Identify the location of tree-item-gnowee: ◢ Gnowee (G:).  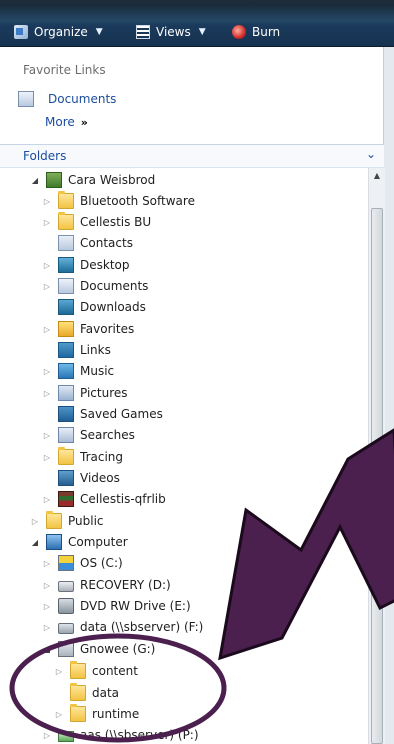
(98, 649).